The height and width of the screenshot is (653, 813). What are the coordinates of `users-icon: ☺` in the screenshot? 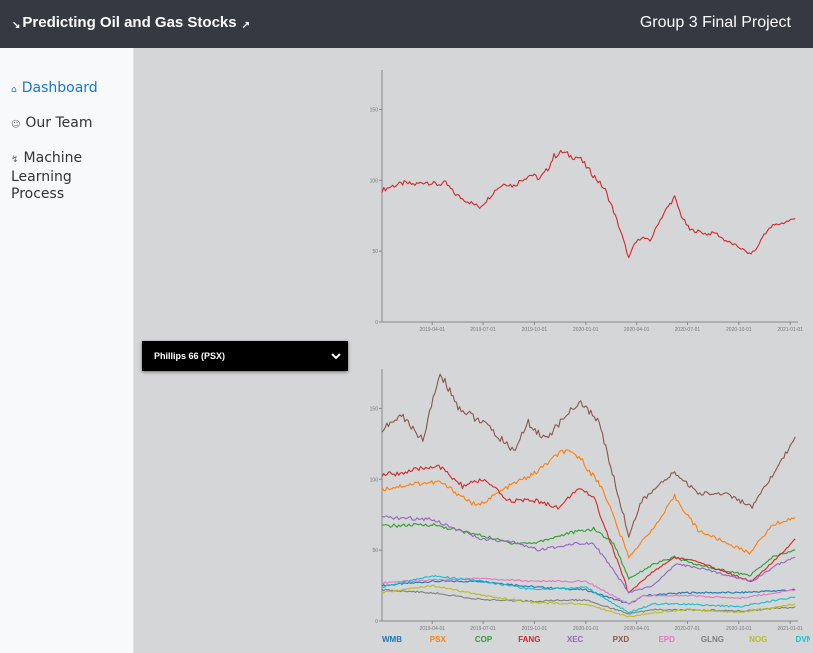 It's located at (16, 125).